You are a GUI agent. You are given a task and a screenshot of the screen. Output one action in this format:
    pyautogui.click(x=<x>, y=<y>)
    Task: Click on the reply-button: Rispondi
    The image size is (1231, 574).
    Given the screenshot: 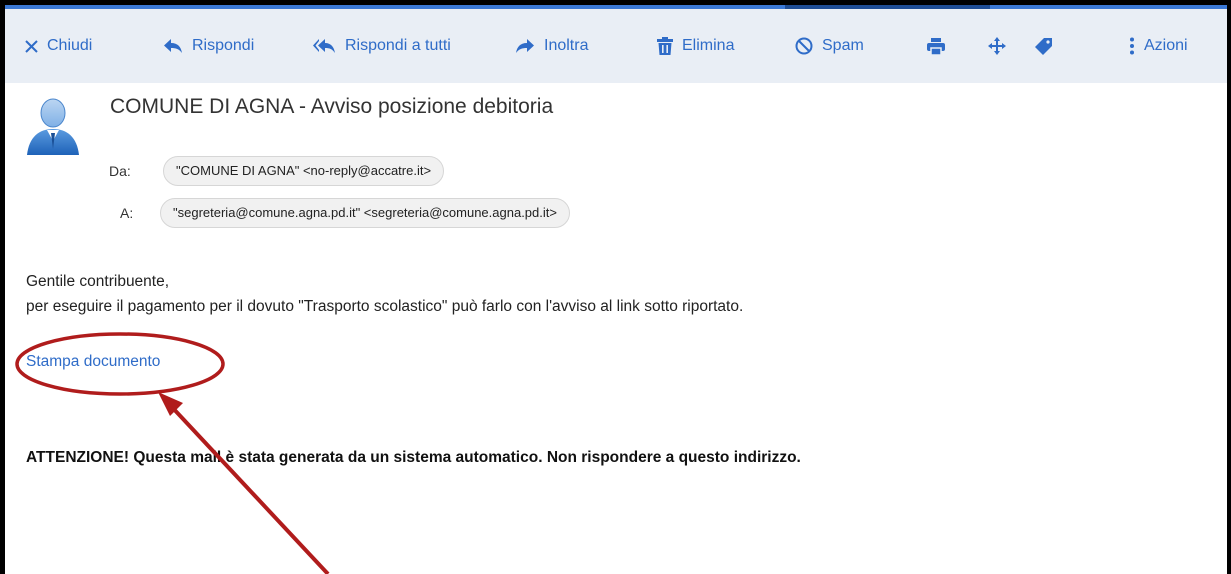 What is the action you would take?
    pyautogui.click(x=208, y=46)
    